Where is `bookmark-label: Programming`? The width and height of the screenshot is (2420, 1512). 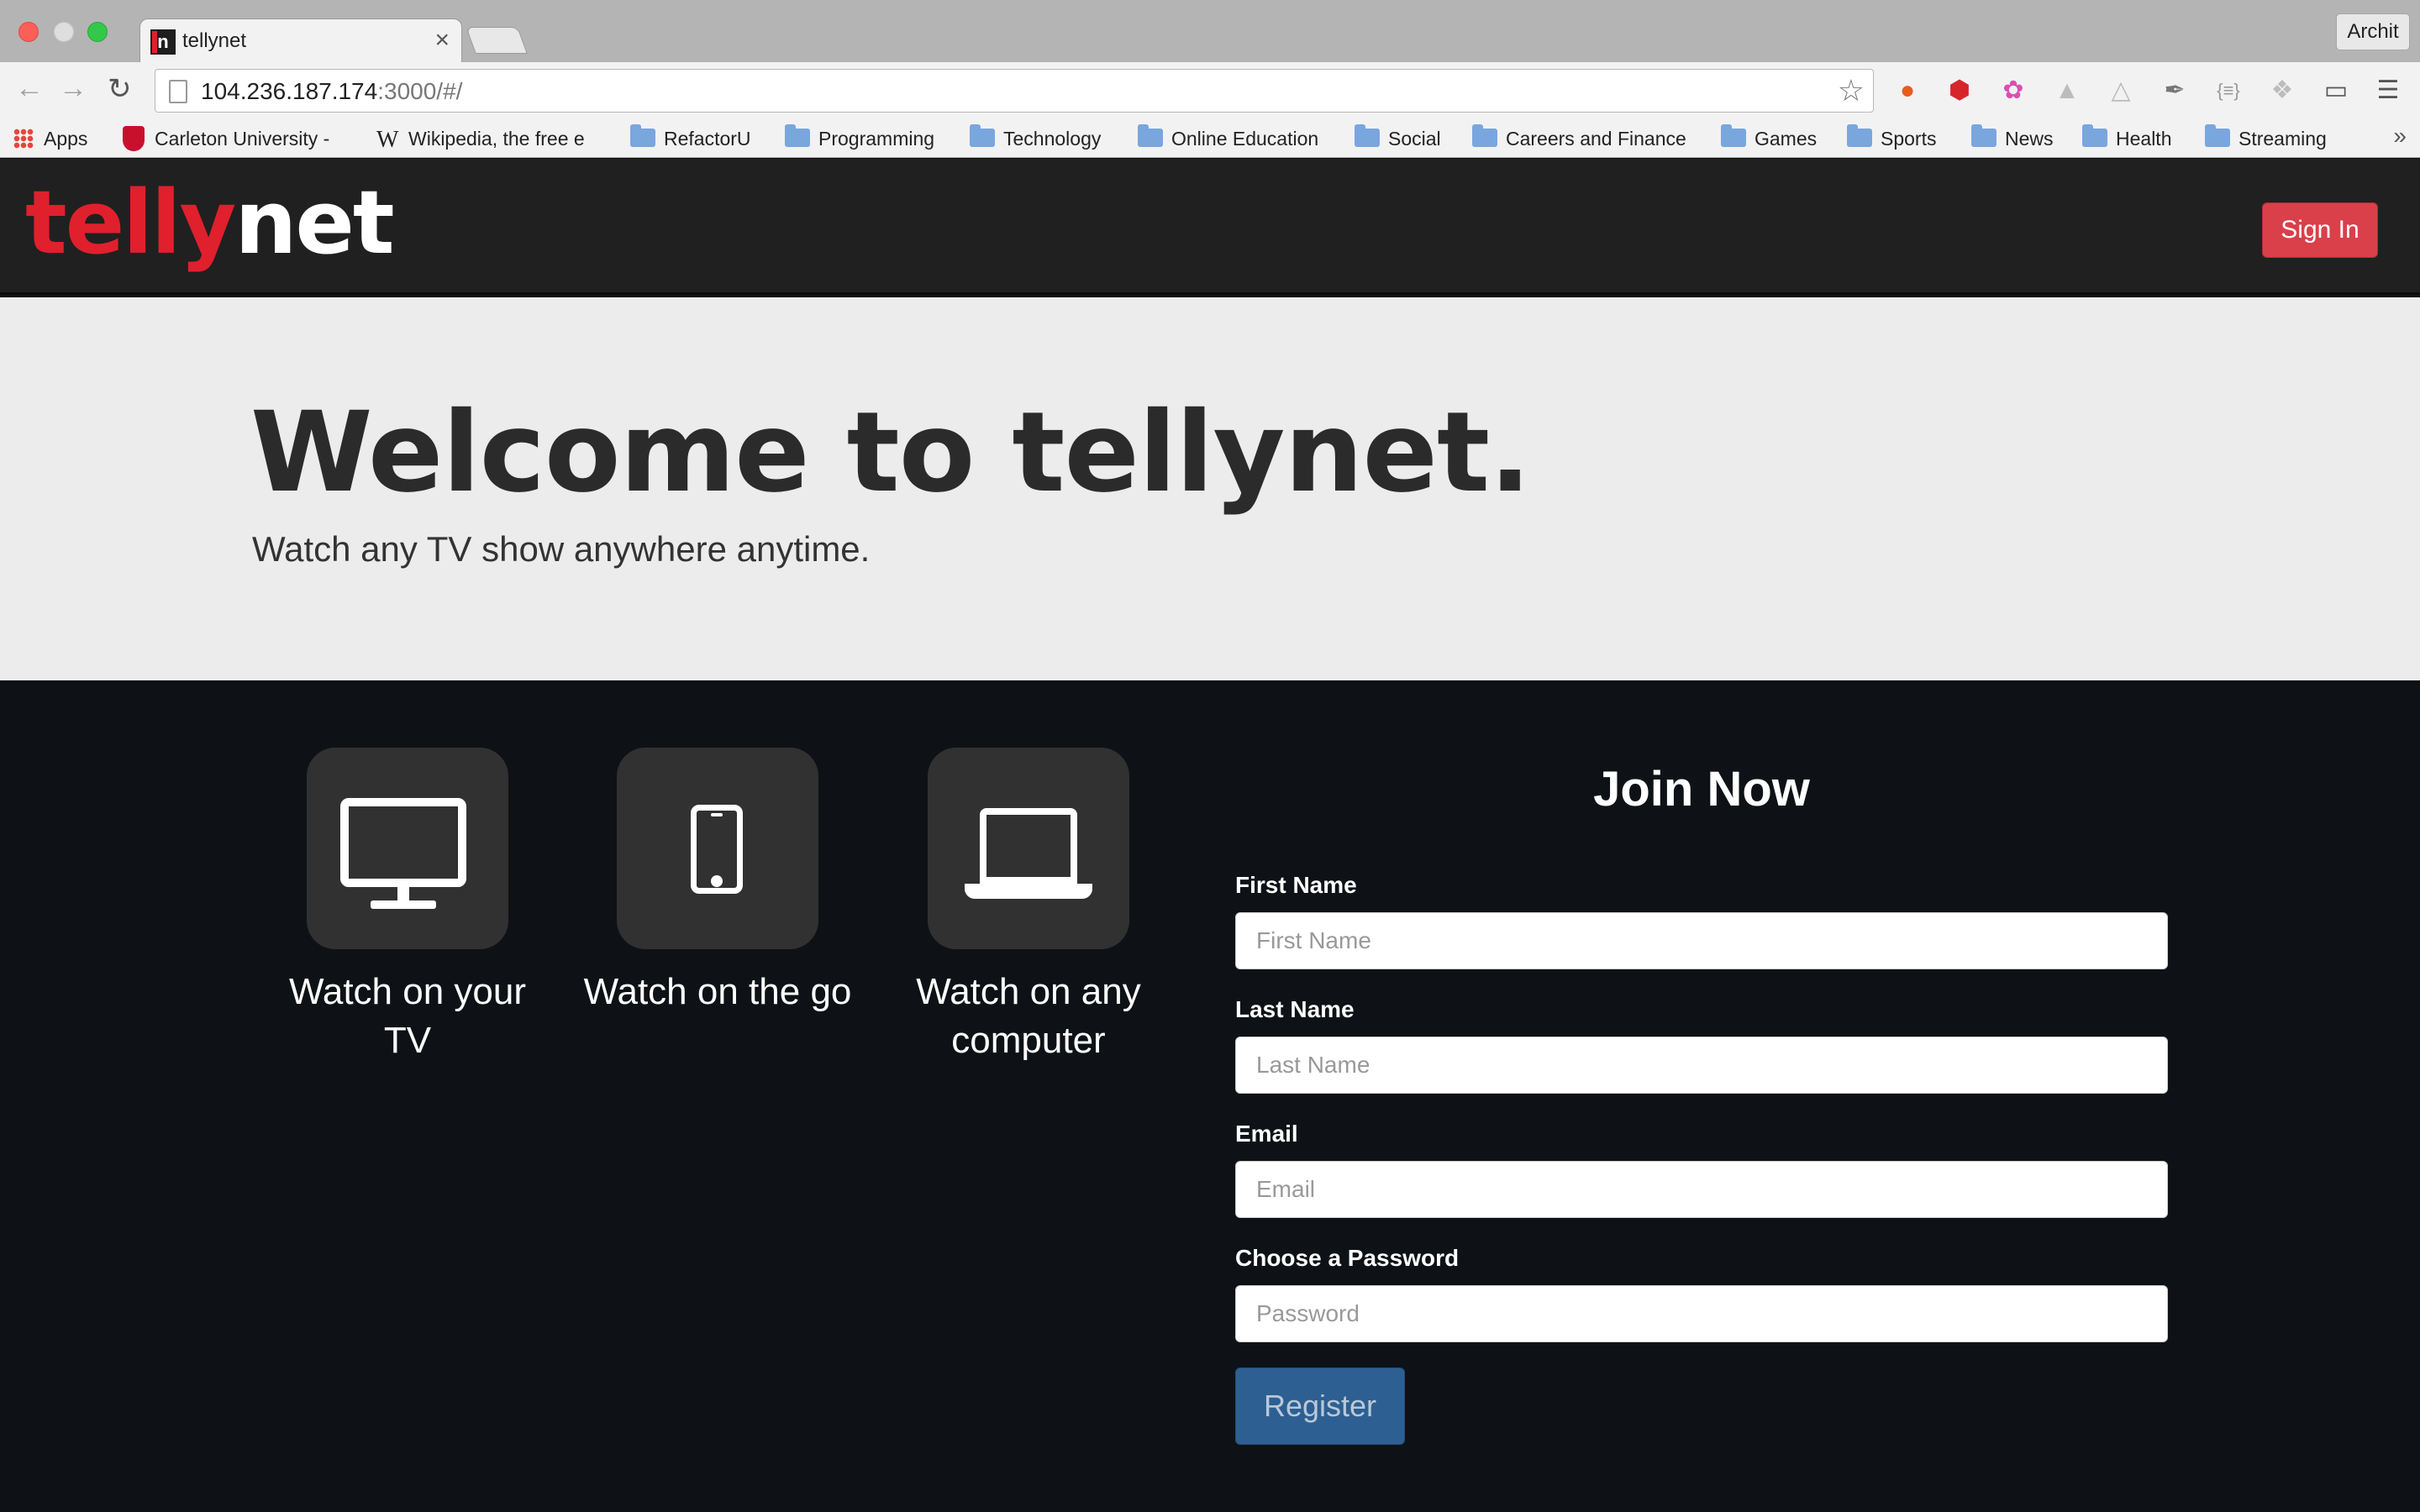
bookmark-label: Programming is located at coordinates (876, 139).